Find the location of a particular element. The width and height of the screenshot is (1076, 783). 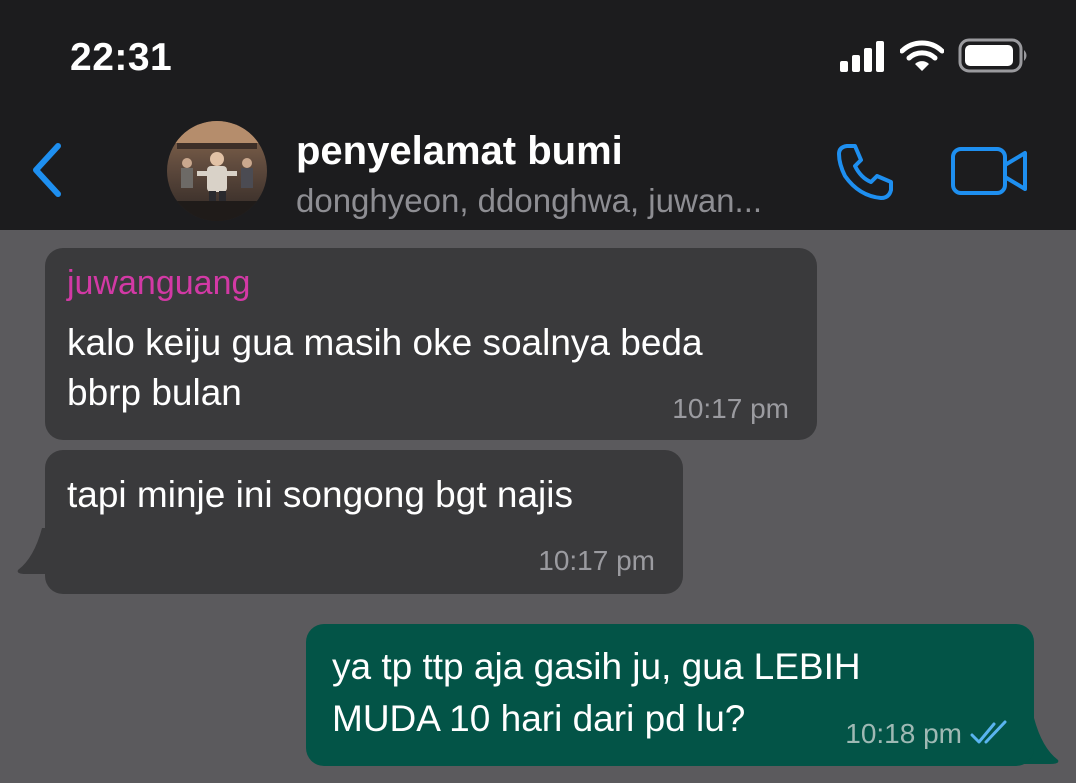

message-text: bbrp bulan is located at coordinates (154, 392).